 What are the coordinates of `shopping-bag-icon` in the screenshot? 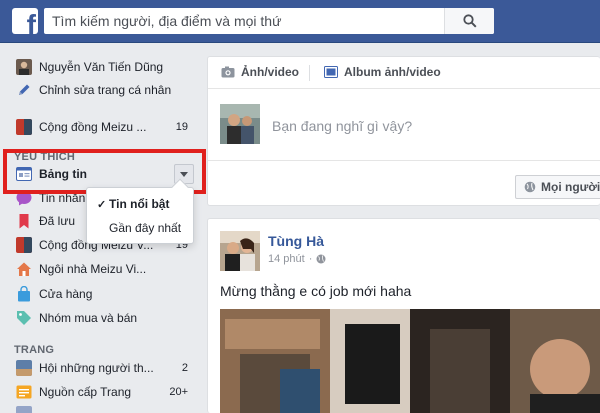 It's located at (24, 294).